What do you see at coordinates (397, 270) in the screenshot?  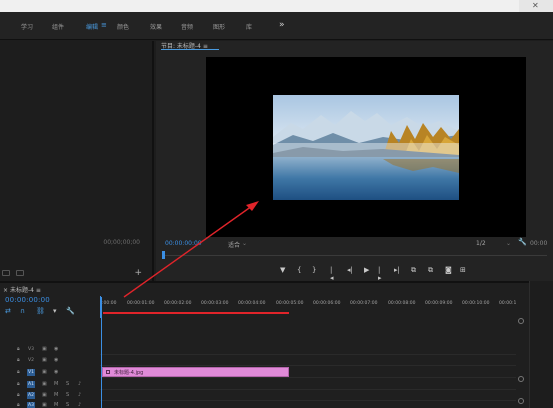 I see `go-to-out-button: ▸|` at bounding box center [397, 270].